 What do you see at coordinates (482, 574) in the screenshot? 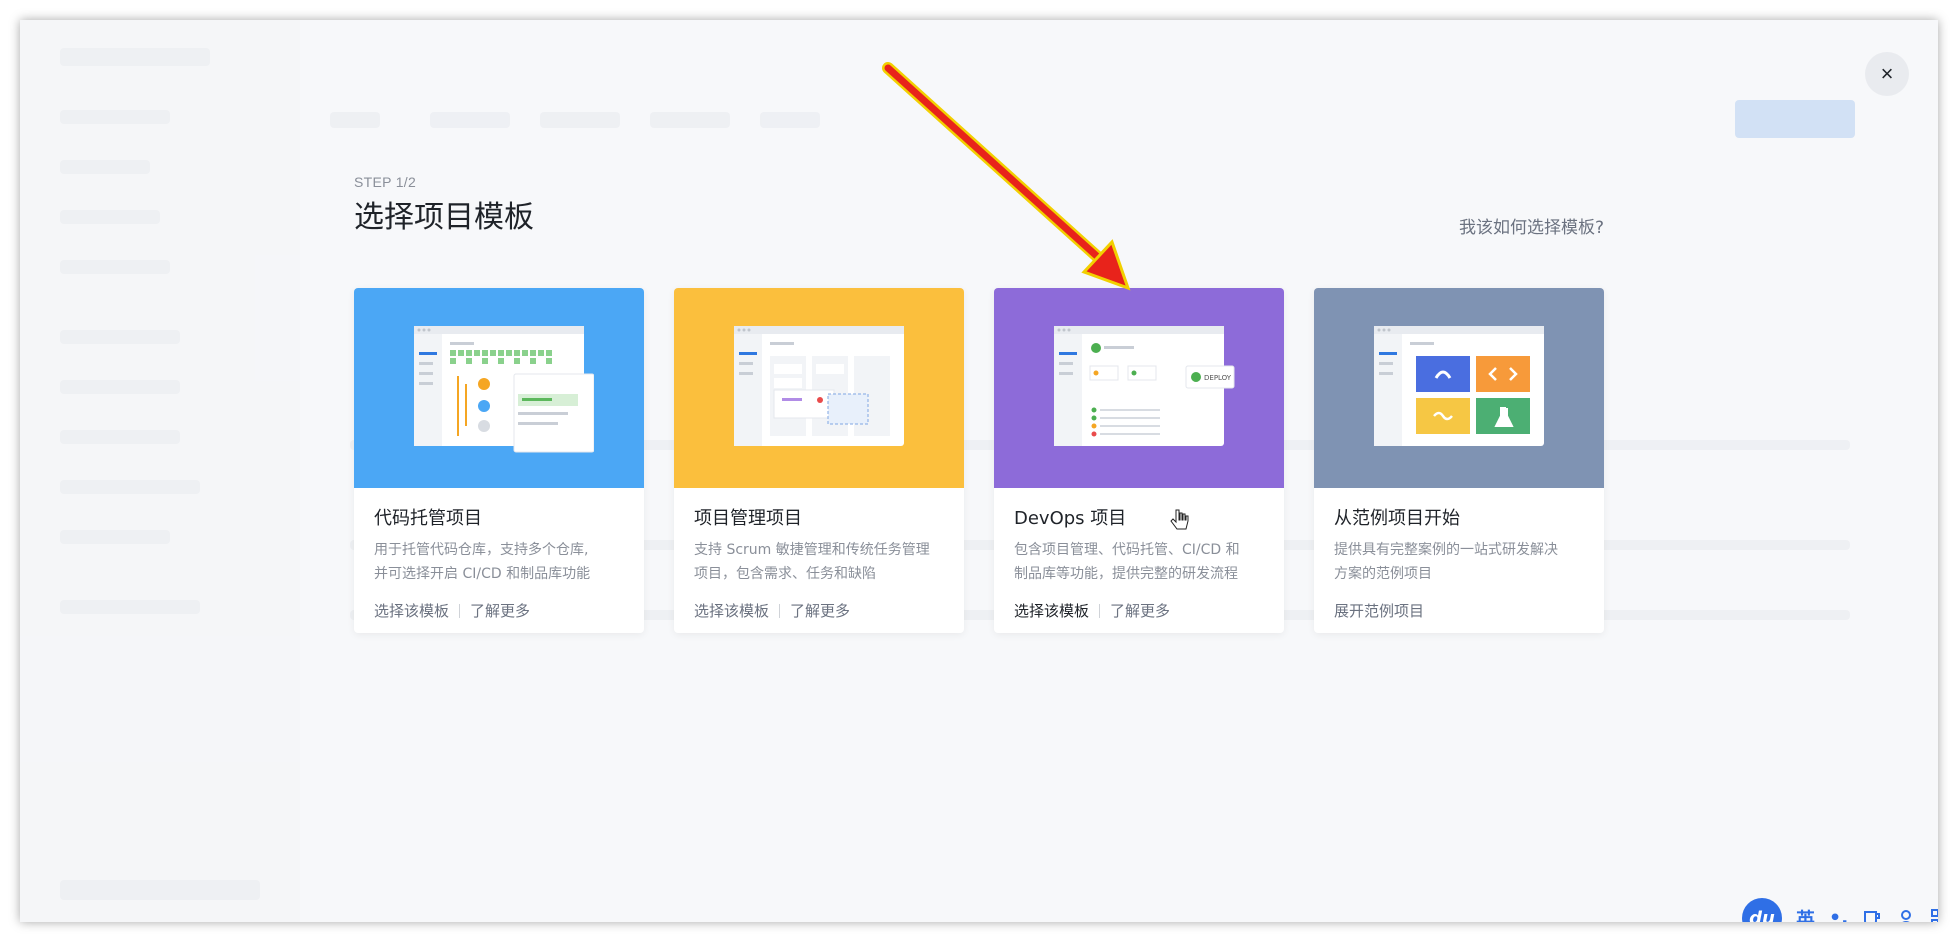
I see `description-line: 并可选择开启 CI/CD 和制品库功能` at bounding box center [482, 574].